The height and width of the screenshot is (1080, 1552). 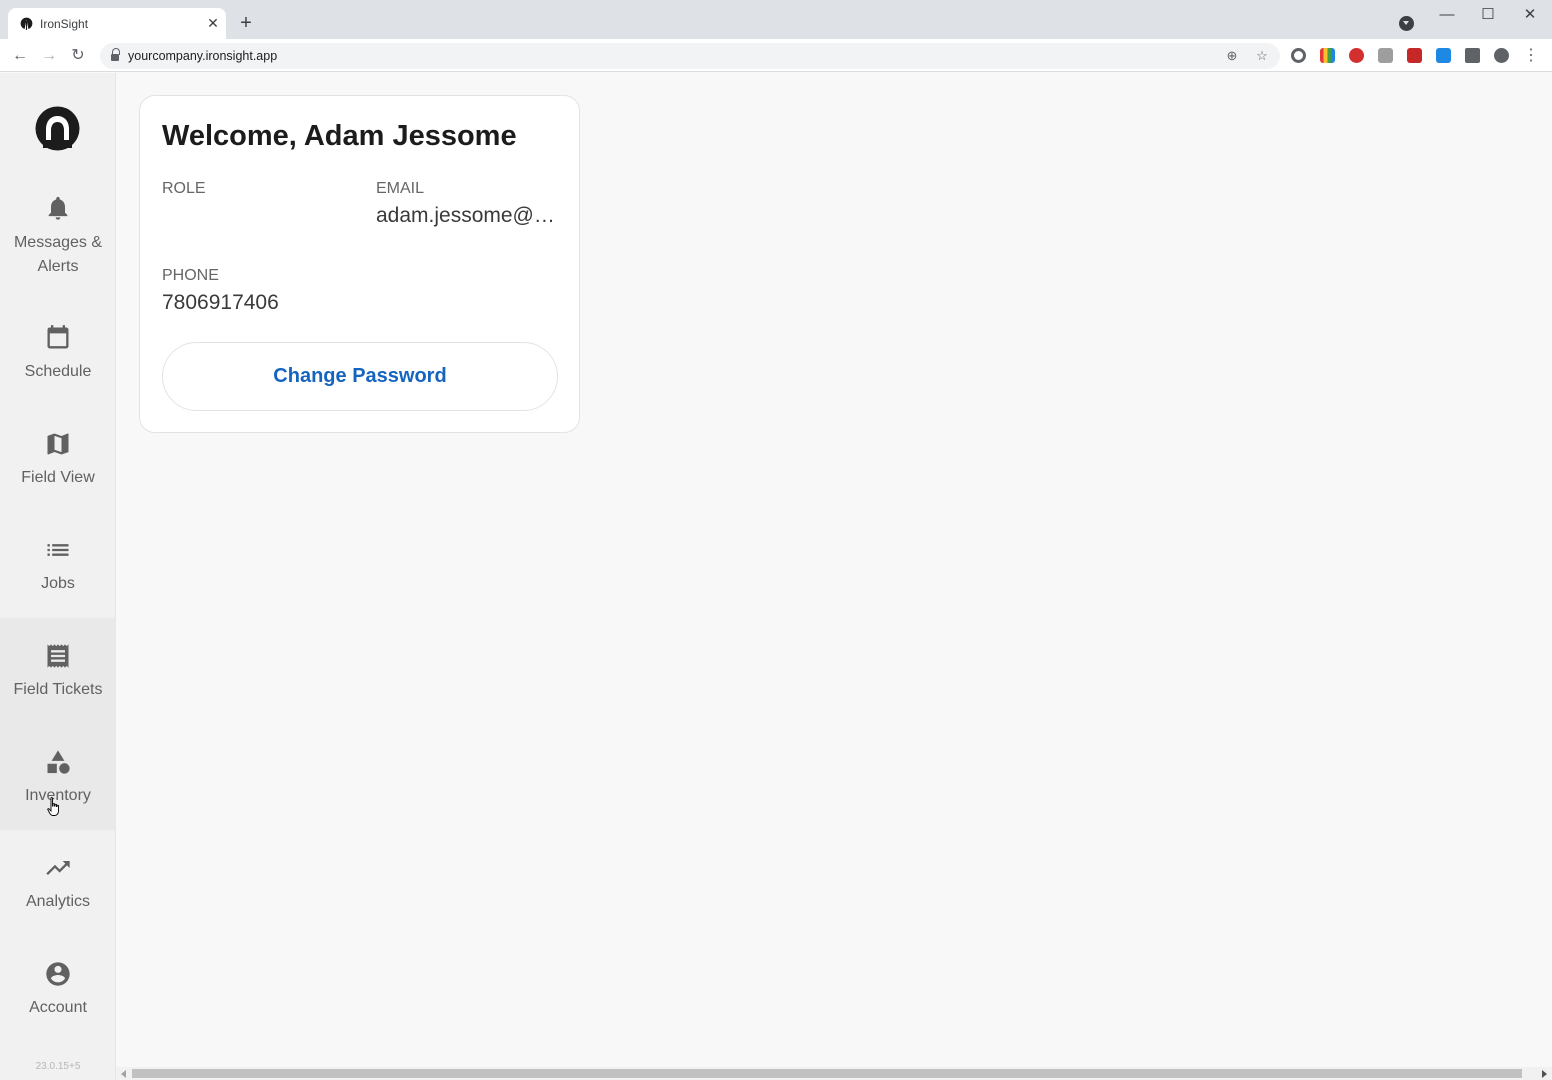 What do you see at coordinates (400, 188) in the screenshot?
I see `email-label: EMAIL` at bounding box center [400, 188].